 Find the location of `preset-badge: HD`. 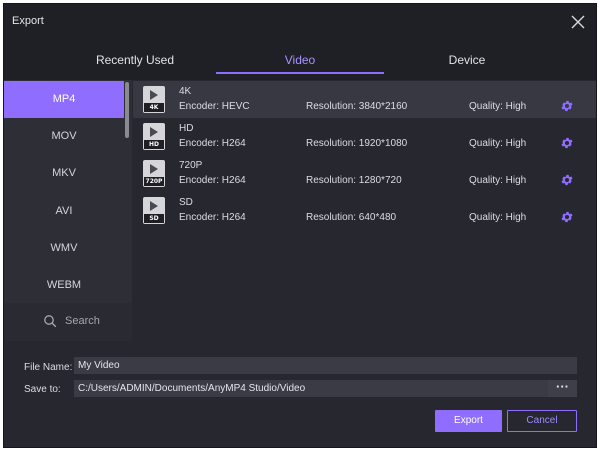

preset-badge: HD is located at coordinates (154, 144).